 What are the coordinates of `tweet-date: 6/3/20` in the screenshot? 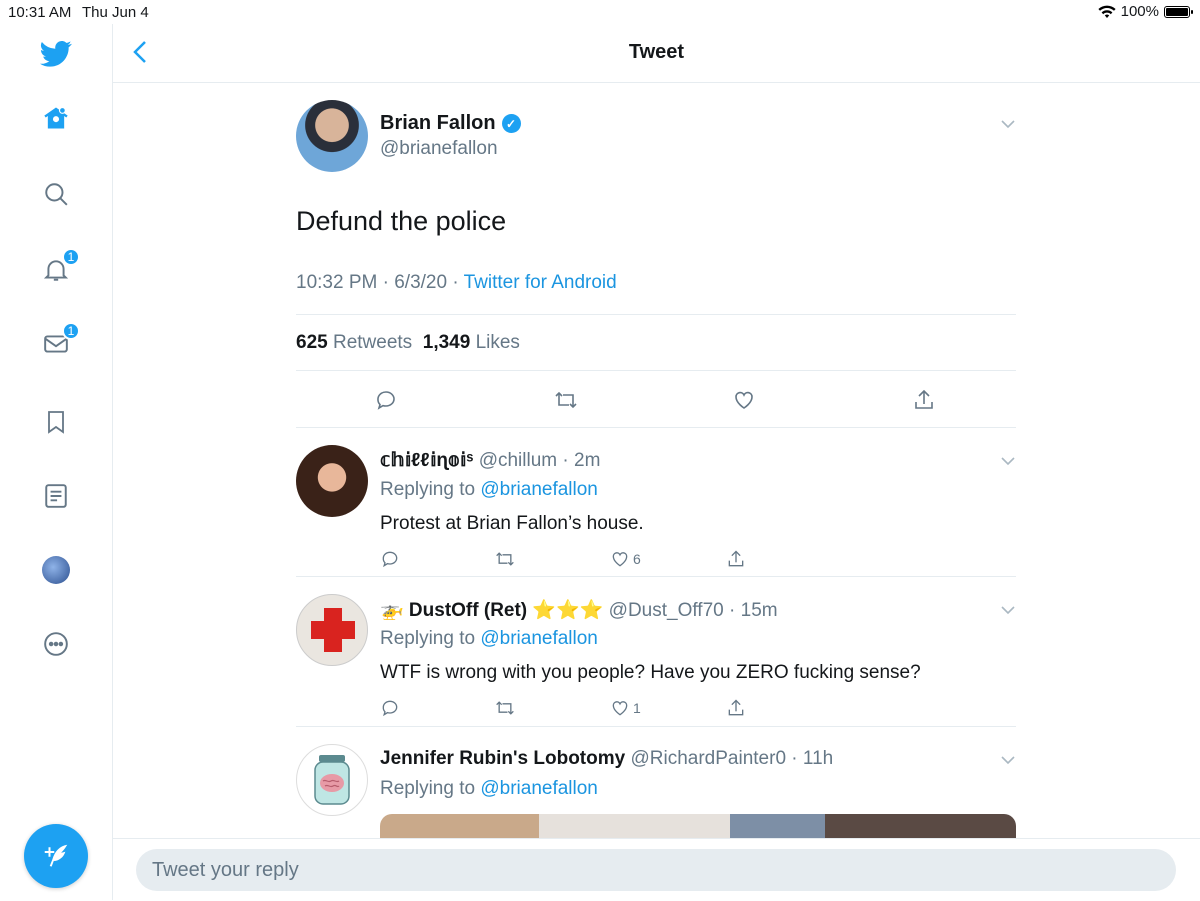 It's located at (421, 282).